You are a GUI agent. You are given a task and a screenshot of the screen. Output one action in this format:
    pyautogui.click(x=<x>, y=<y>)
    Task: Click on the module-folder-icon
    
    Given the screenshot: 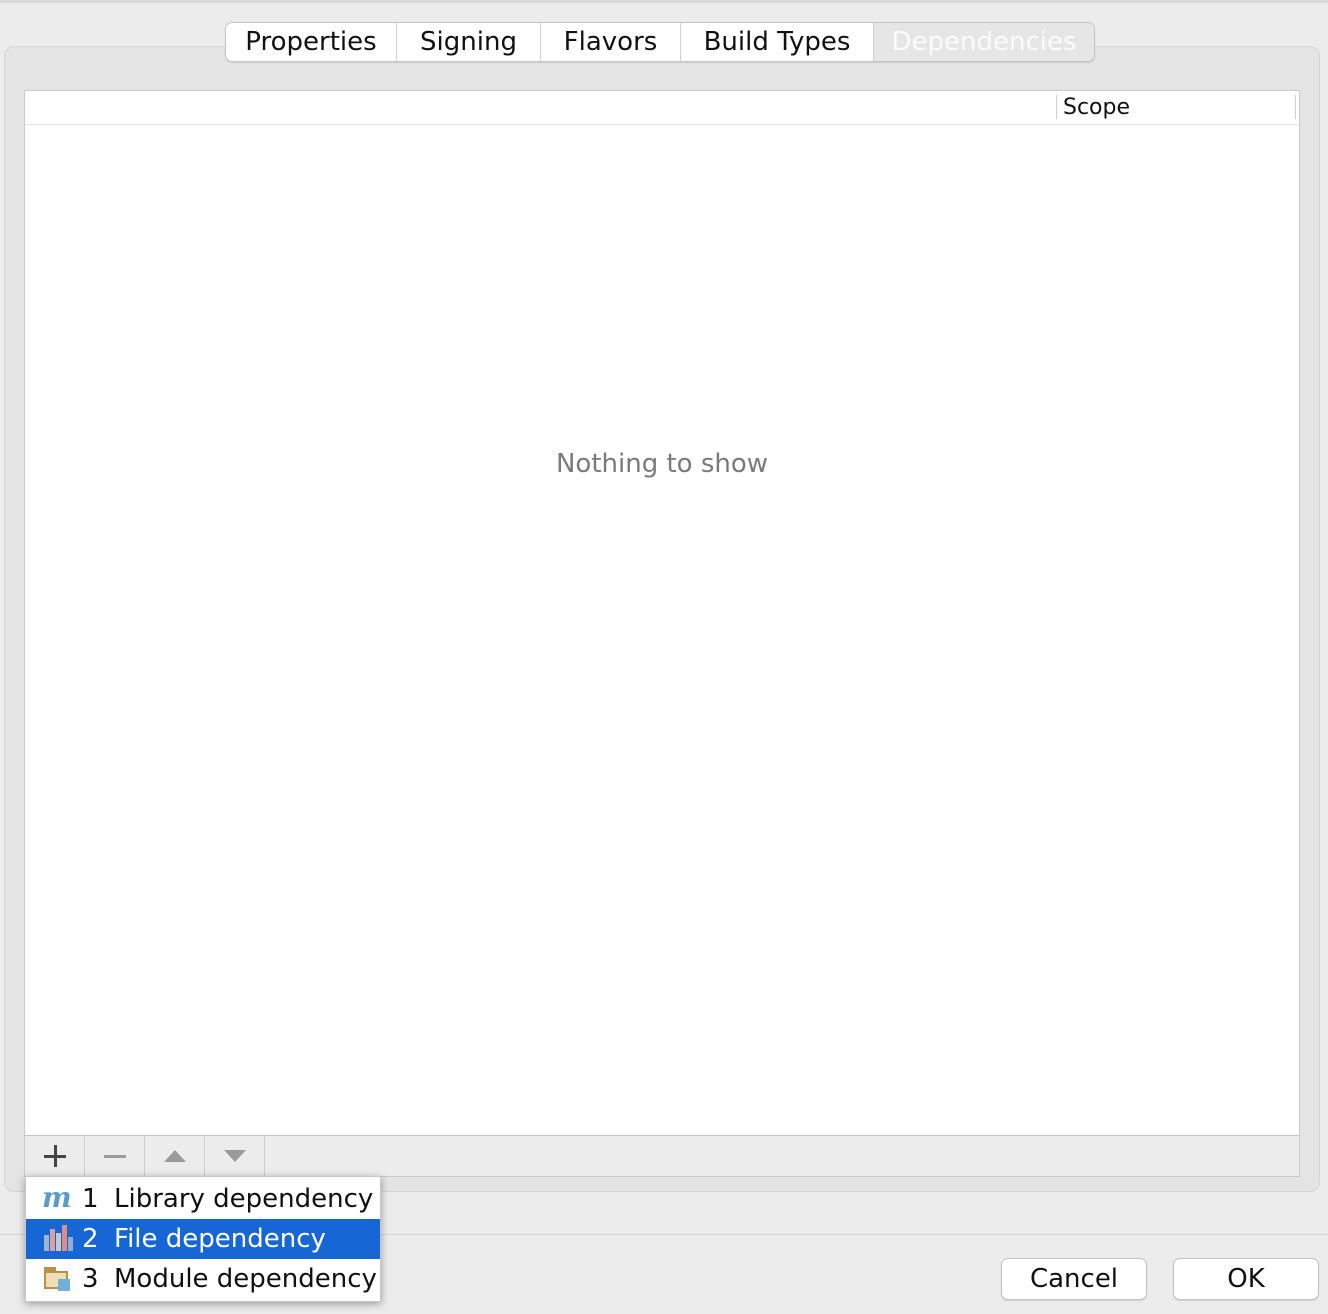 What is the action you would take?
    pyautogui.click(x=57, y=1279)
    